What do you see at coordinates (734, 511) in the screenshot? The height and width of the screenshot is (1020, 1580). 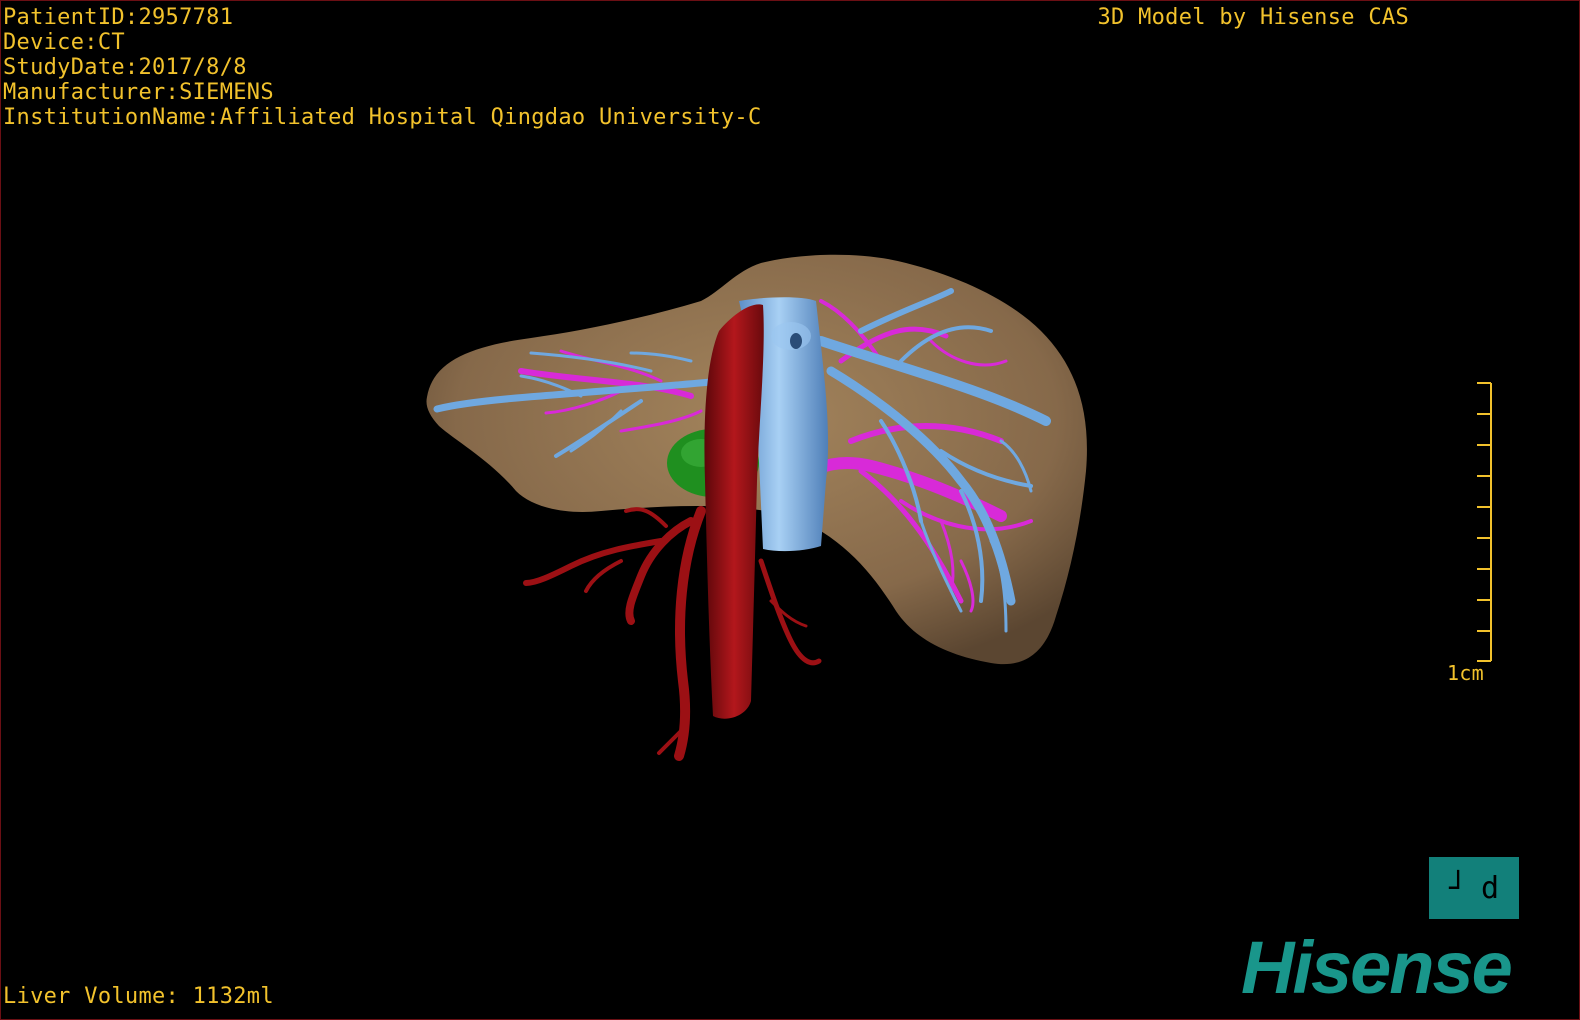 I see `abdominal-aorta` at bounding box center [734, 511].